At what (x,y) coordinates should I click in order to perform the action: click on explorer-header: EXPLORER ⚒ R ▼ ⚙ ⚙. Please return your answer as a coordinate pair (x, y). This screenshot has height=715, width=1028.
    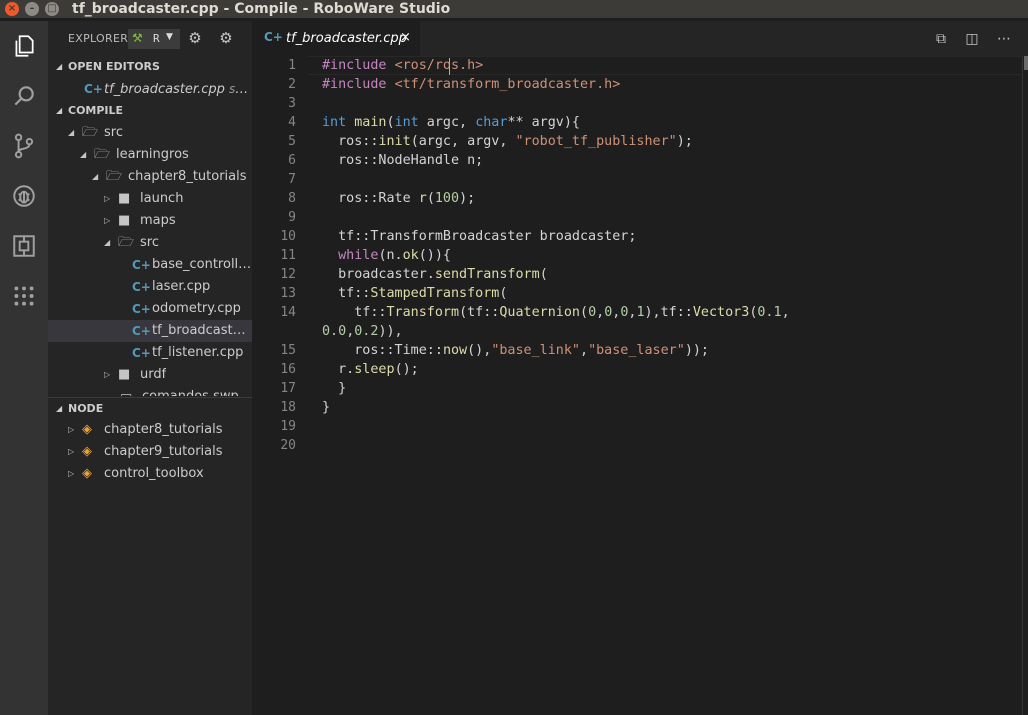
    Looking at the image, I should click on (150, 38).